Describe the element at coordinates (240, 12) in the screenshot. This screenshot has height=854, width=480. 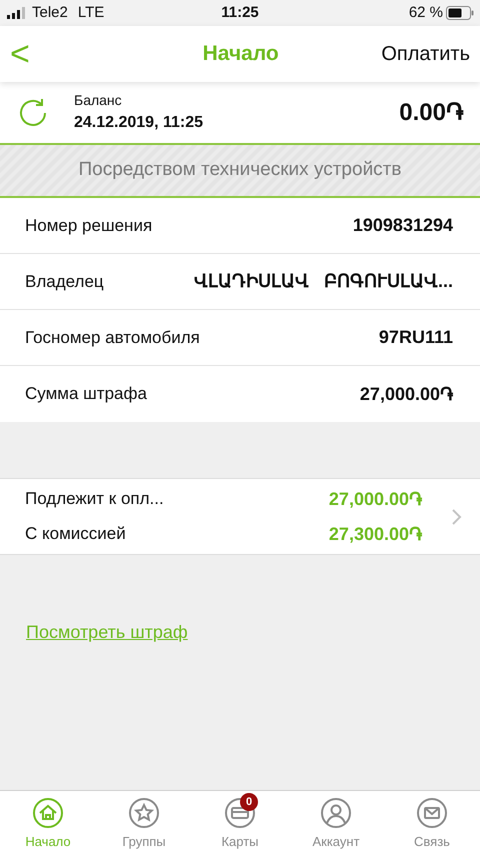
I see `clock: 11:25` at that location.